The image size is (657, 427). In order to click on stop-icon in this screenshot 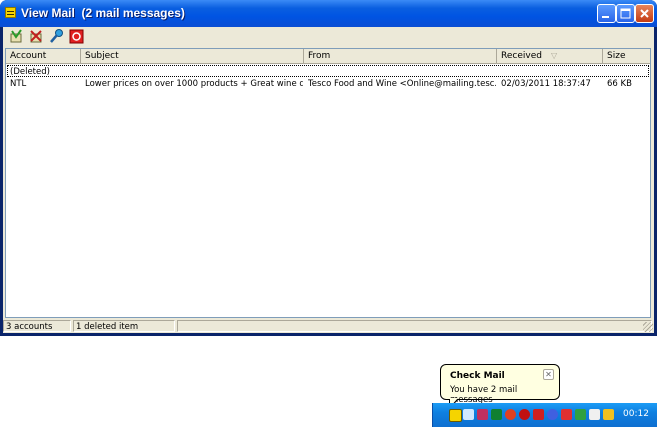, I will do `click(76, 36)`.